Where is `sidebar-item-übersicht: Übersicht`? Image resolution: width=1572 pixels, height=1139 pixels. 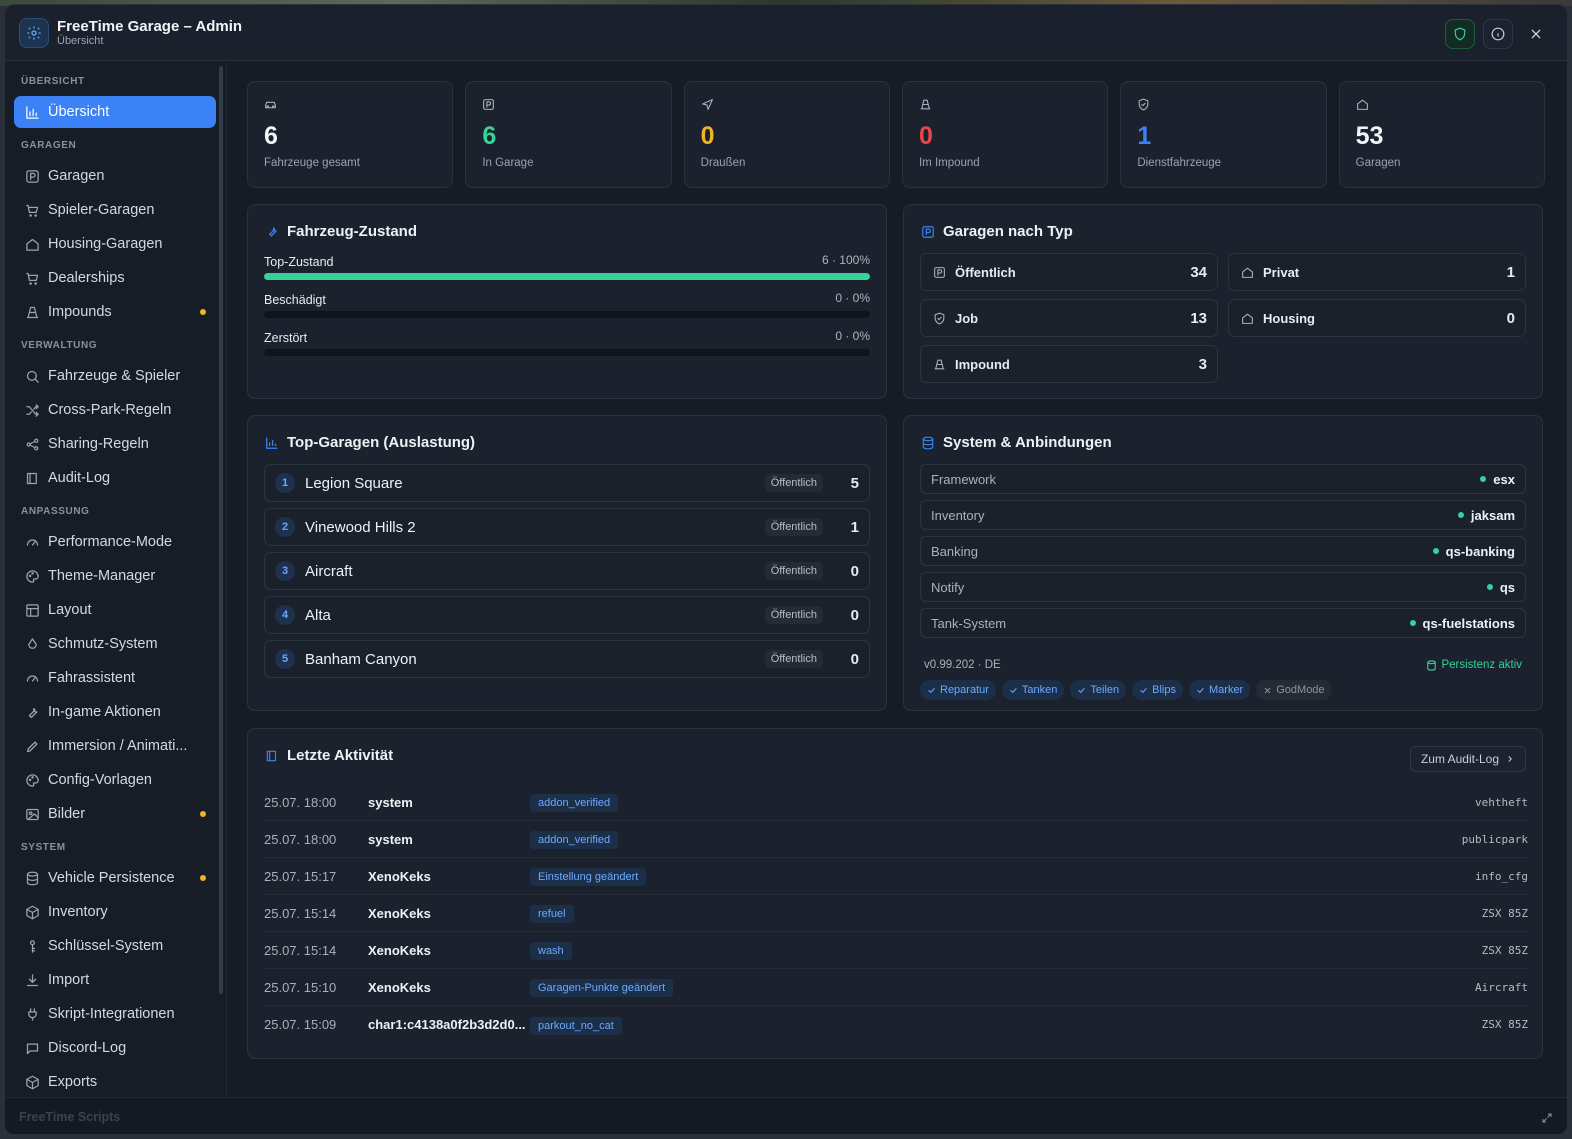
sidebar-item-übersicht: Übersicht is located at coordinates (115, 112).